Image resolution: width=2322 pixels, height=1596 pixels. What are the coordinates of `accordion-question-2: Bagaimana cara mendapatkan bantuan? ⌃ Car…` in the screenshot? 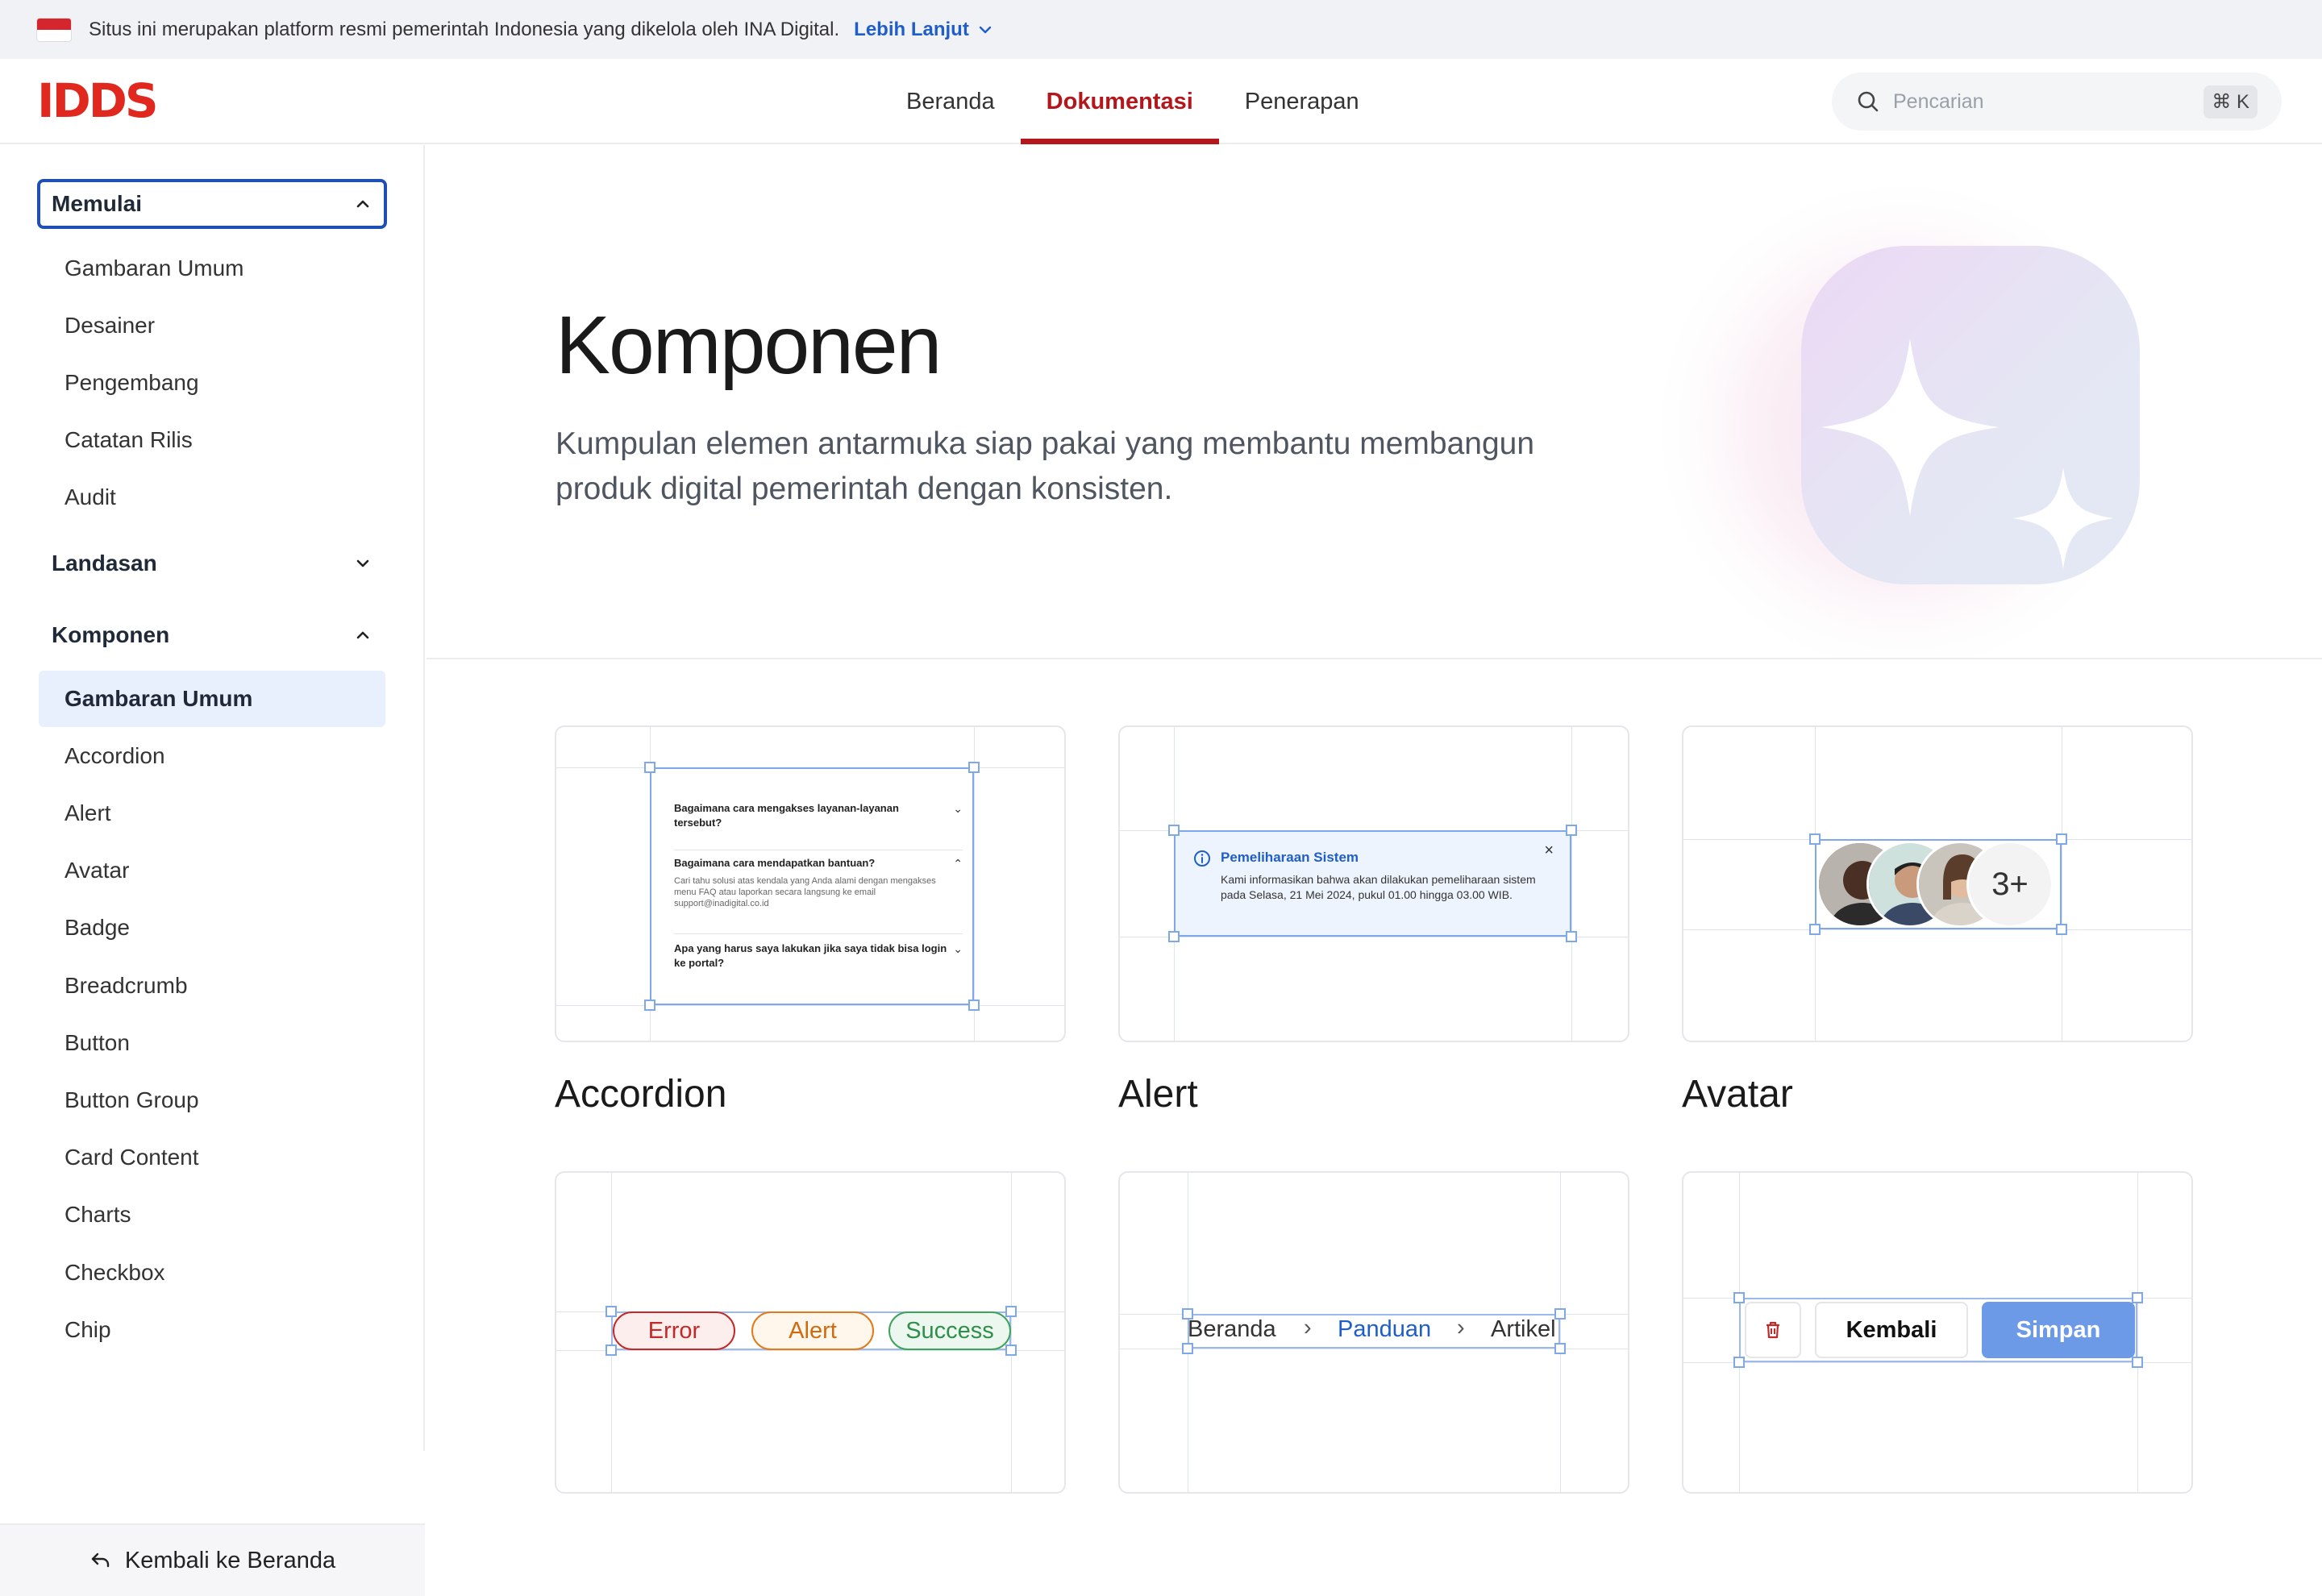 It's located at (818, 882).